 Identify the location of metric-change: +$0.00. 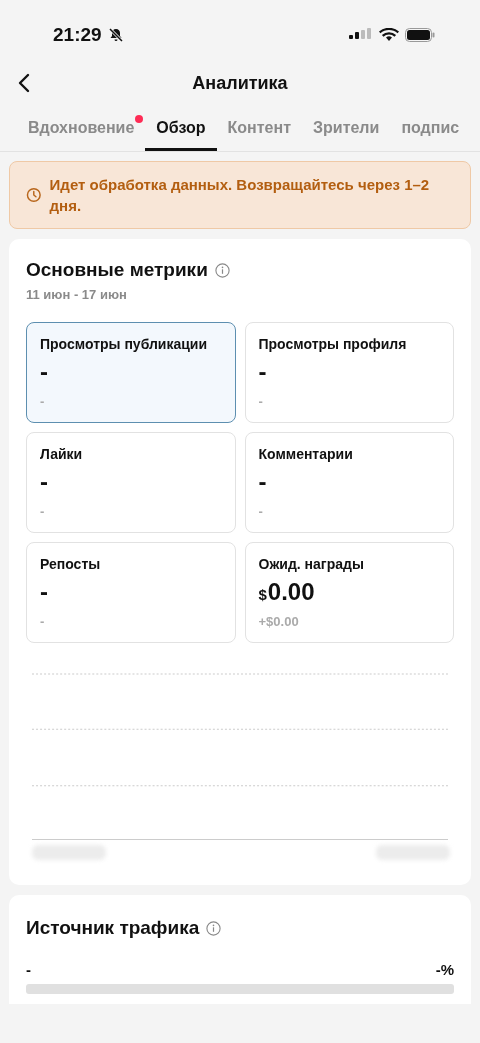
(278, 621).